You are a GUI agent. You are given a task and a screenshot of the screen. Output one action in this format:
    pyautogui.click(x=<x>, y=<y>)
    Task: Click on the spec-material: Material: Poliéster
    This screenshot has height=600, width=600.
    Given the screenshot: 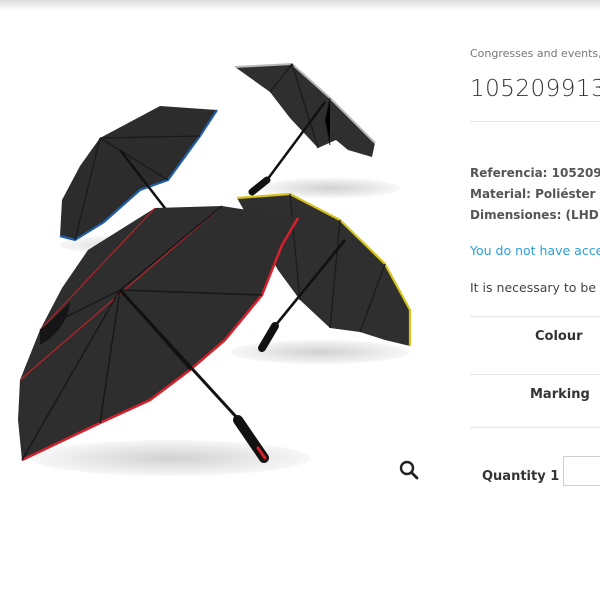 What is the action you would take?
    pyautogui.click(x=533, y=194)
    